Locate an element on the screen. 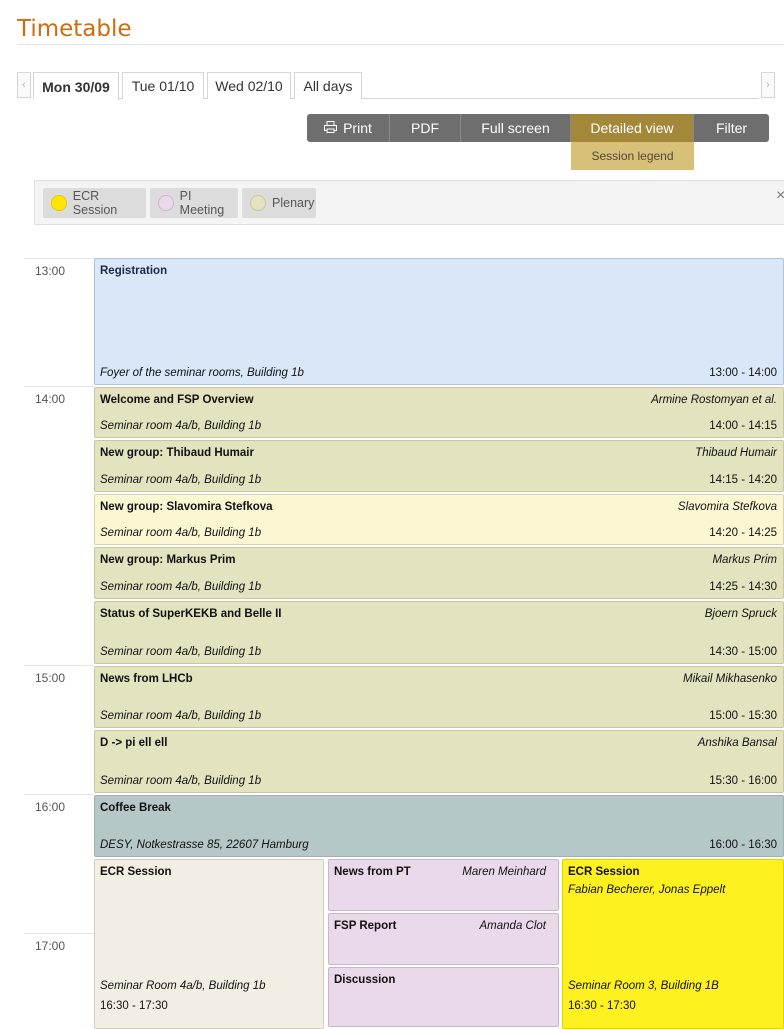 The width and height of the screenshot is (784, 1029). tabs-scroll-right-button: › is located at coordinates (768, 85).